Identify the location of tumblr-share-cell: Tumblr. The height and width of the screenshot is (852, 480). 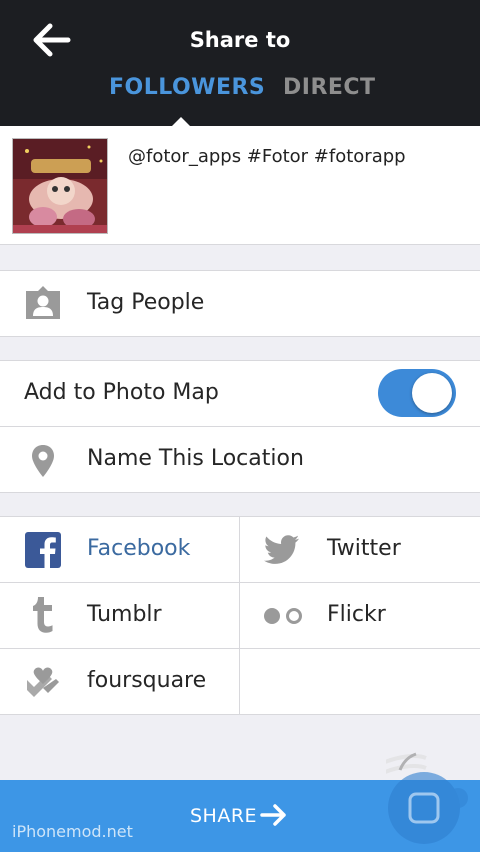
(119, 615).